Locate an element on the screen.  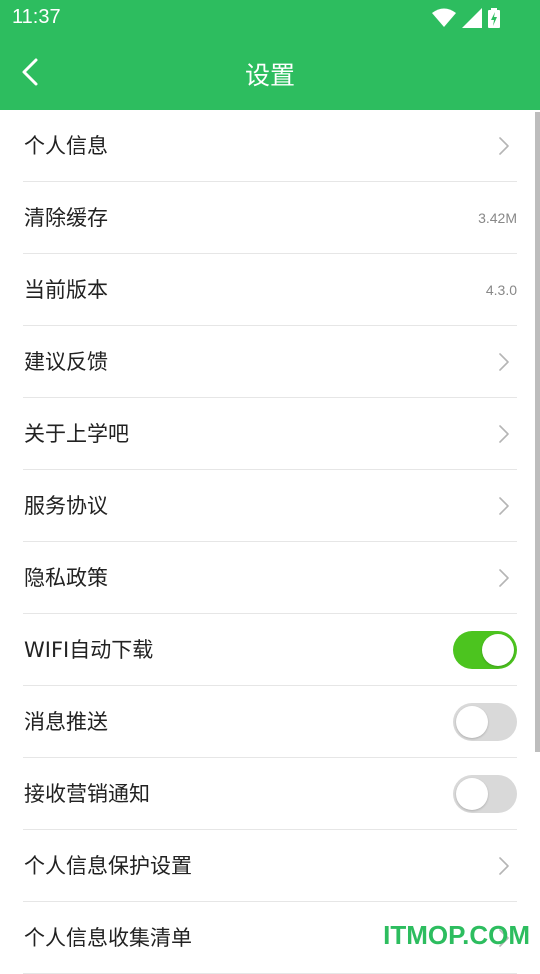
status-icons is located at coordinates (466, 18).